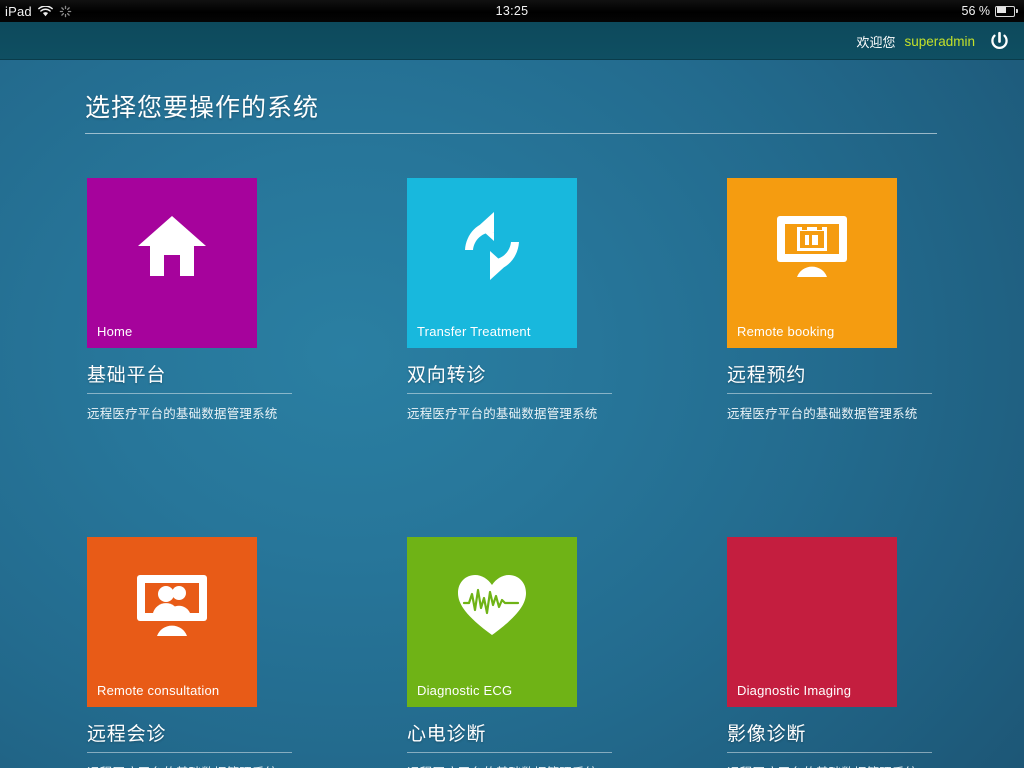 The width and height of the screenshot is (1024, 768). What do you see at coordinates (492, 246) in the screenshot?
I see `transfer-arrows-icon` at bounding box center [492, 246].